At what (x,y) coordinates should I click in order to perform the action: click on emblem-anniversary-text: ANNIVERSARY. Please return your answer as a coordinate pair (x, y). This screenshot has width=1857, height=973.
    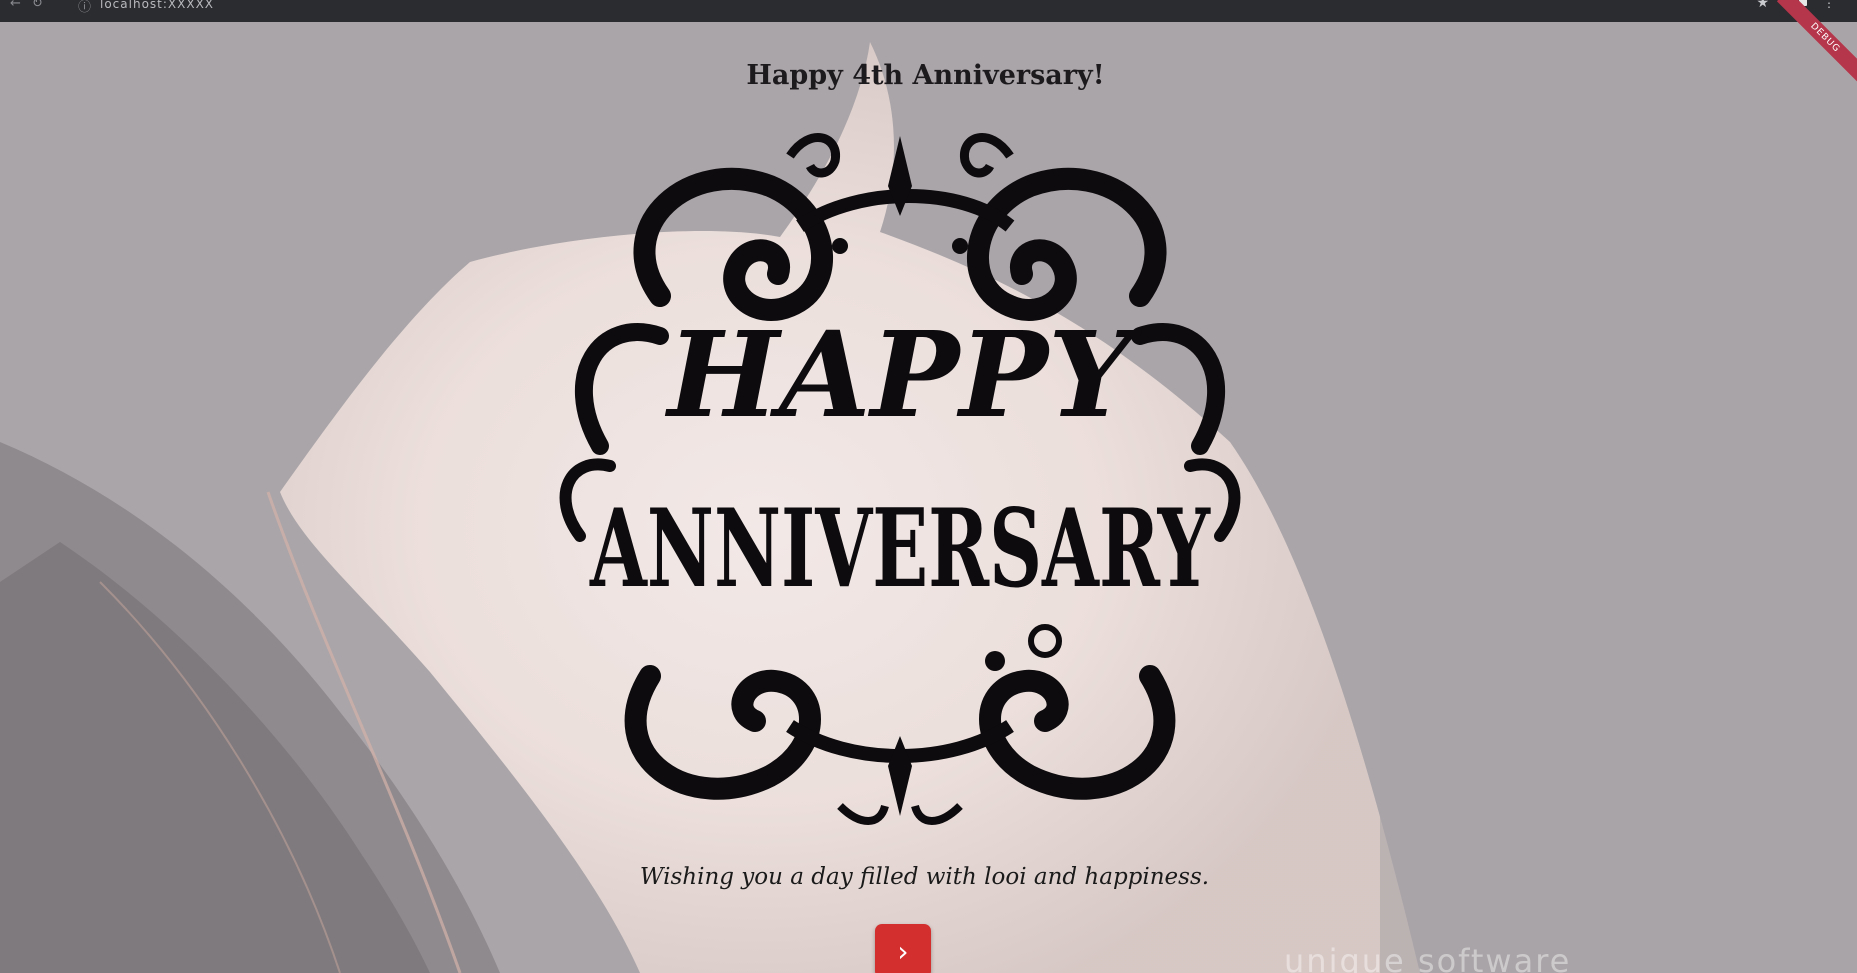
    Looking at the image, I should click on (900, 549).